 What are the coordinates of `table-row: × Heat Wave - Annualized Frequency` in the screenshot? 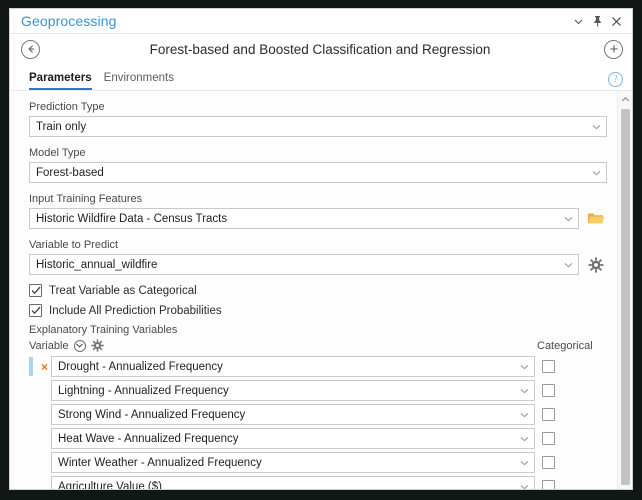 It's located at (318, 438).